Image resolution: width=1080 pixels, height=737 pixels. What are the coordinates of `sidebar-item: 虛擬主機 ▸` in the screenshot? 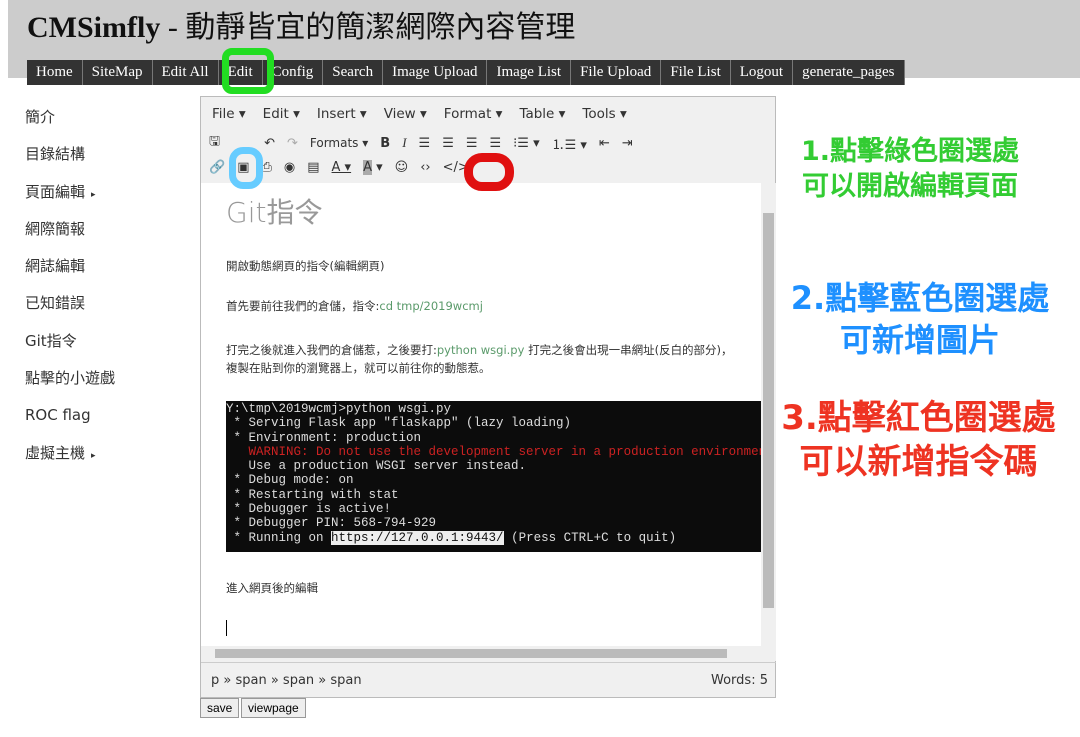 It's located at (70, 460).